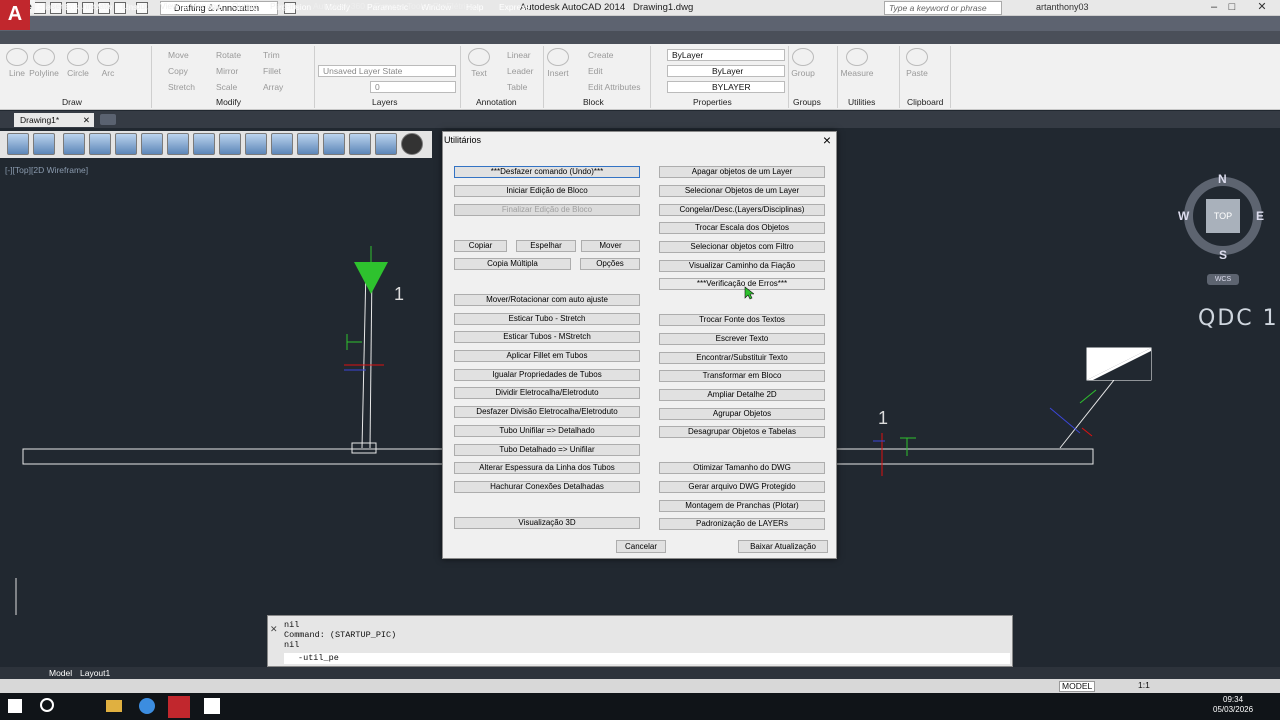 This screenshot has height=720, width=1280. What do you see at coordinates (212, 706) in the screenshot?
I see `capture-app-icon` at bounding box center [212, 706].